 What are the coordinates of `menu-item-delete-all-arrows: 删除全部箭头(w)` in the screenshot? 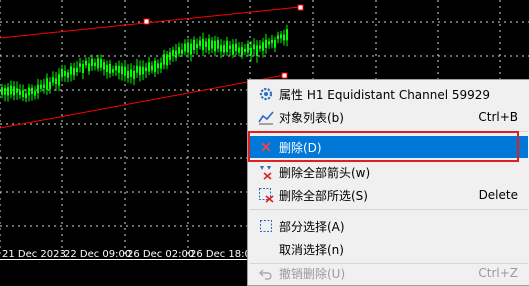 It's located at (389, 172).